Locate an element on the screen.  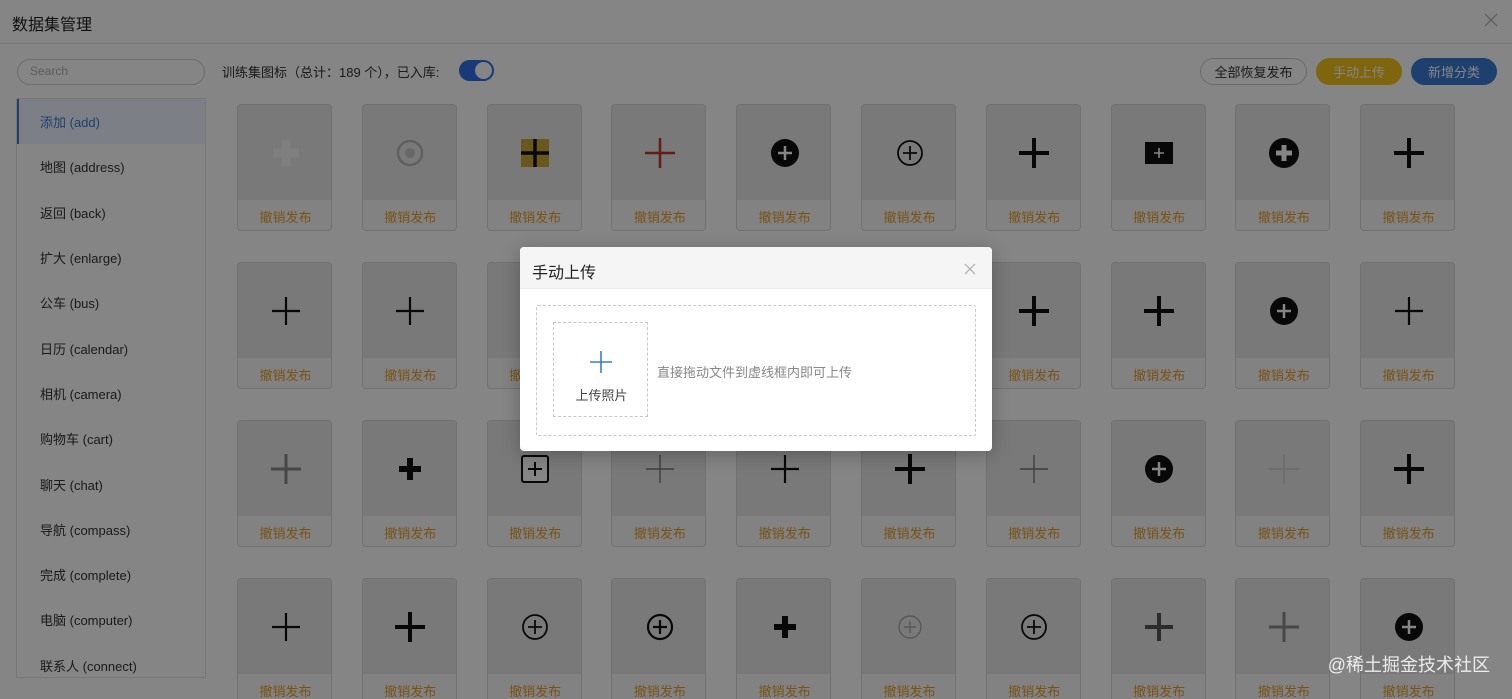
plus-icon is located at coordinates (601, 362).